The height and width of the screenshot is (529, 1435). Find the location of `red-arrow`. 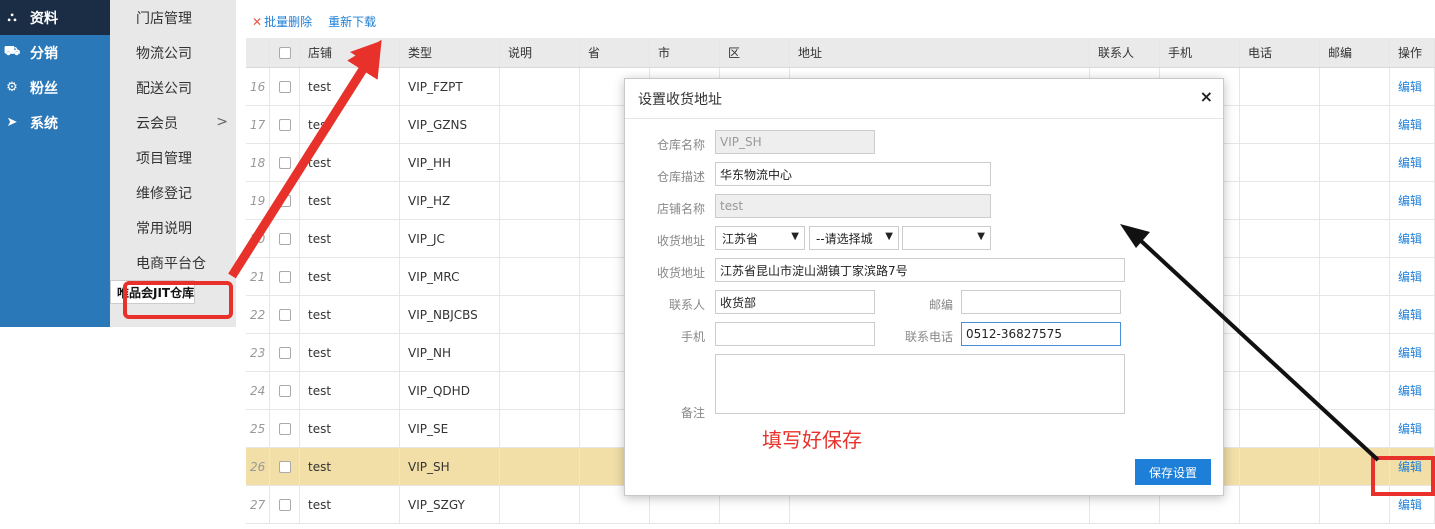

red-arrow is located at coordinates (305, 159).